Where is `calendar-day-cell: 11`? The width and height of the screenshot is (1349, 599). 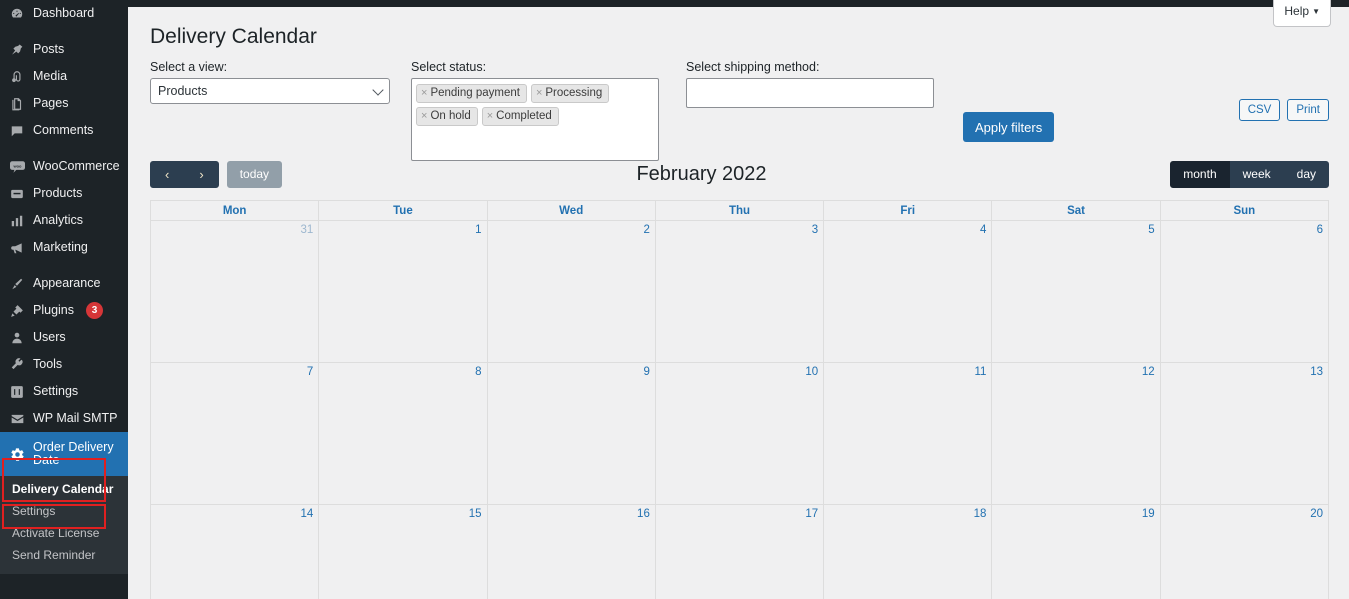 calendar-day-cell: 11 is located at coordinates (908, 433).